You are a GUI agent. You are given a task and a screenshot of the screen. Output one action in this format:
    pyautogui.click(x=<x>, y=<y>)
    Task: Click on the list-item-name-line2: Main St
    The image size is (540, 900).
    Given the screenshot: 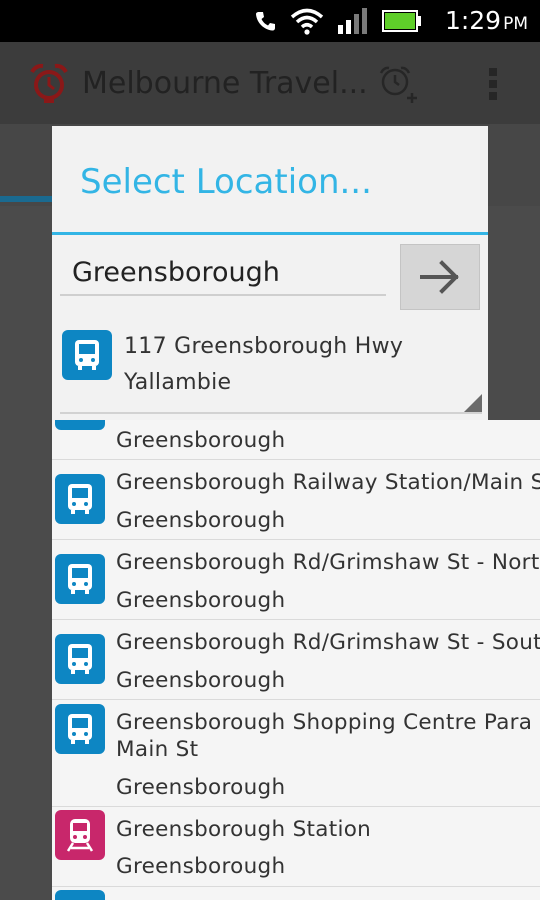 What is the action you would take?
    pyautogui.click(x=157, y=749)
    